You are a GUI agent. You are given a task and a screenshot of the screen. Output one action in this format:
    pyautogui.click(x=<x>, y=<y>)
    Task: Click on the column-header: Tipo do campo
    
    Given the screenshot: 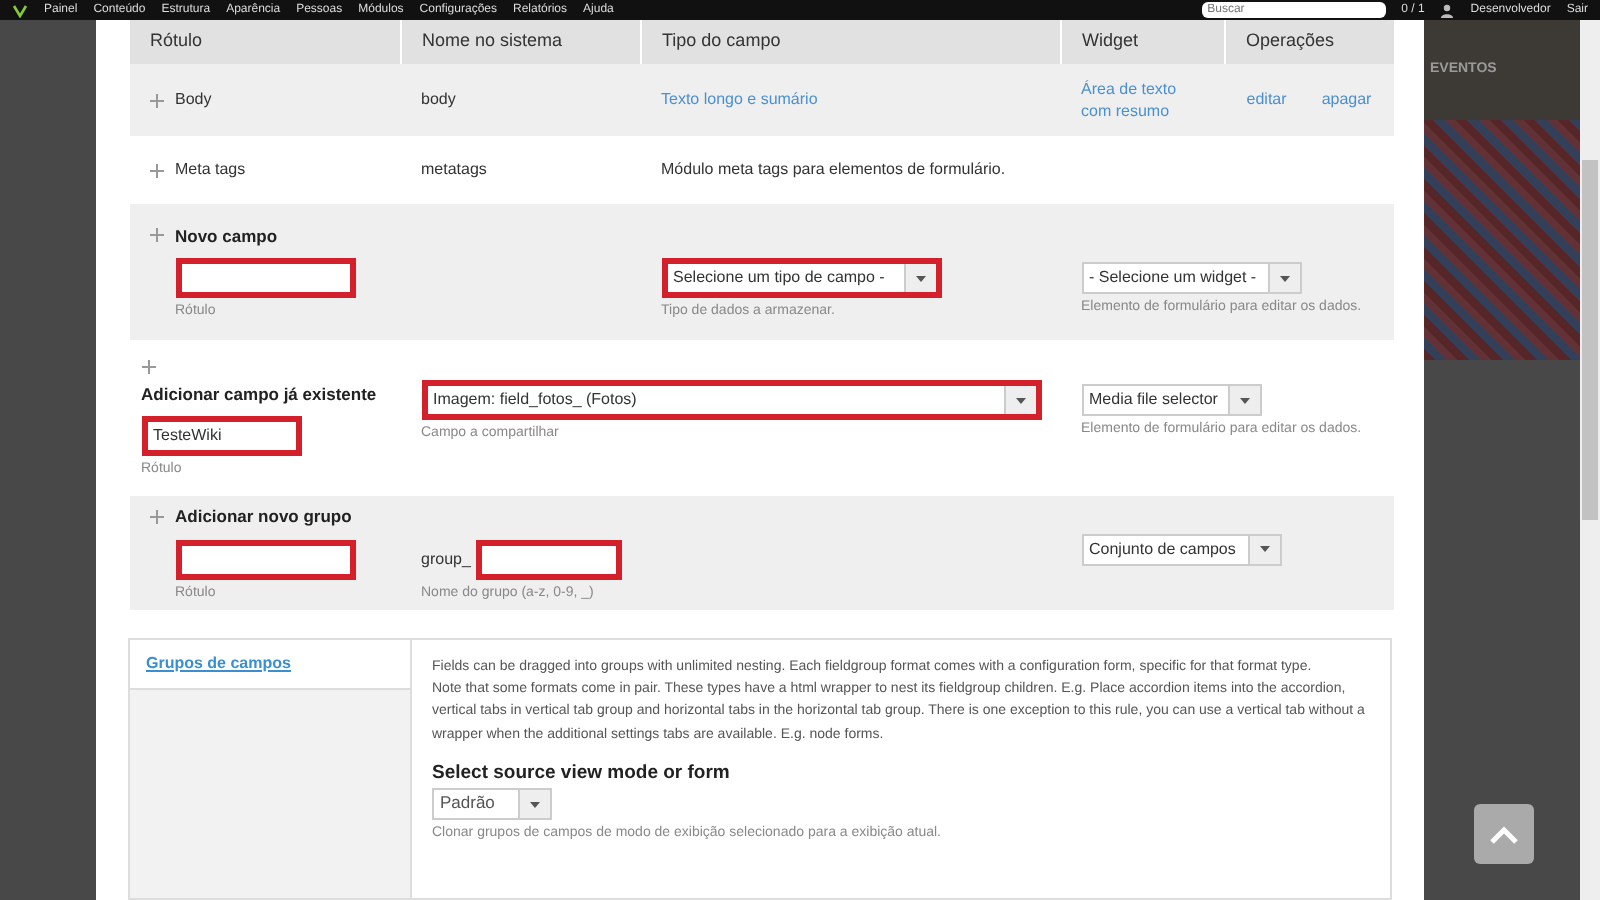 What is the action you would take?
    pyautogui.click(x=851, y=42)
    